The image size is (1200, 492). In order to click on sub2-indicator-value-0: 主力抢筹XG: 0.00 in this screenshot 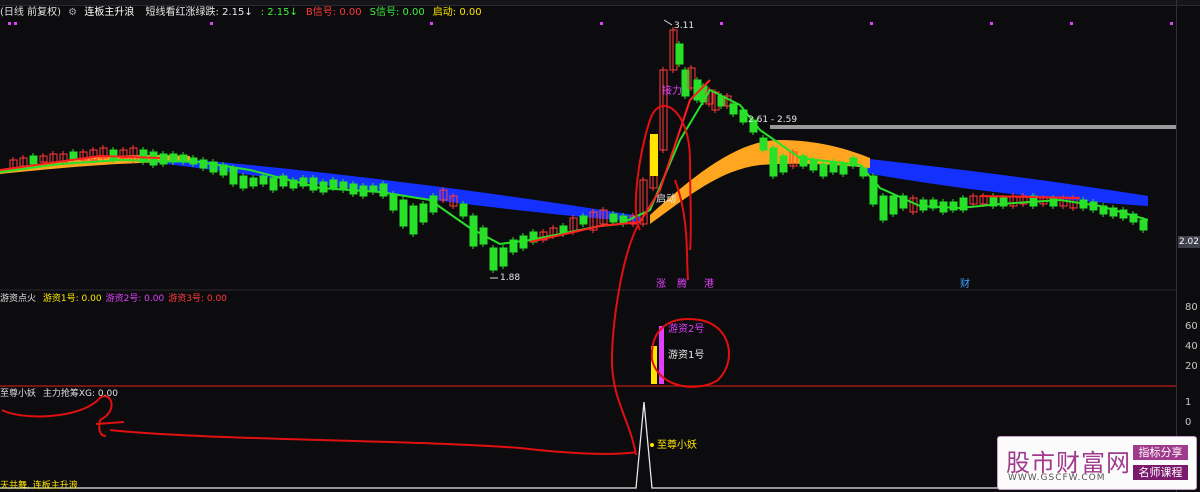, I will do `click(80, 394)`.